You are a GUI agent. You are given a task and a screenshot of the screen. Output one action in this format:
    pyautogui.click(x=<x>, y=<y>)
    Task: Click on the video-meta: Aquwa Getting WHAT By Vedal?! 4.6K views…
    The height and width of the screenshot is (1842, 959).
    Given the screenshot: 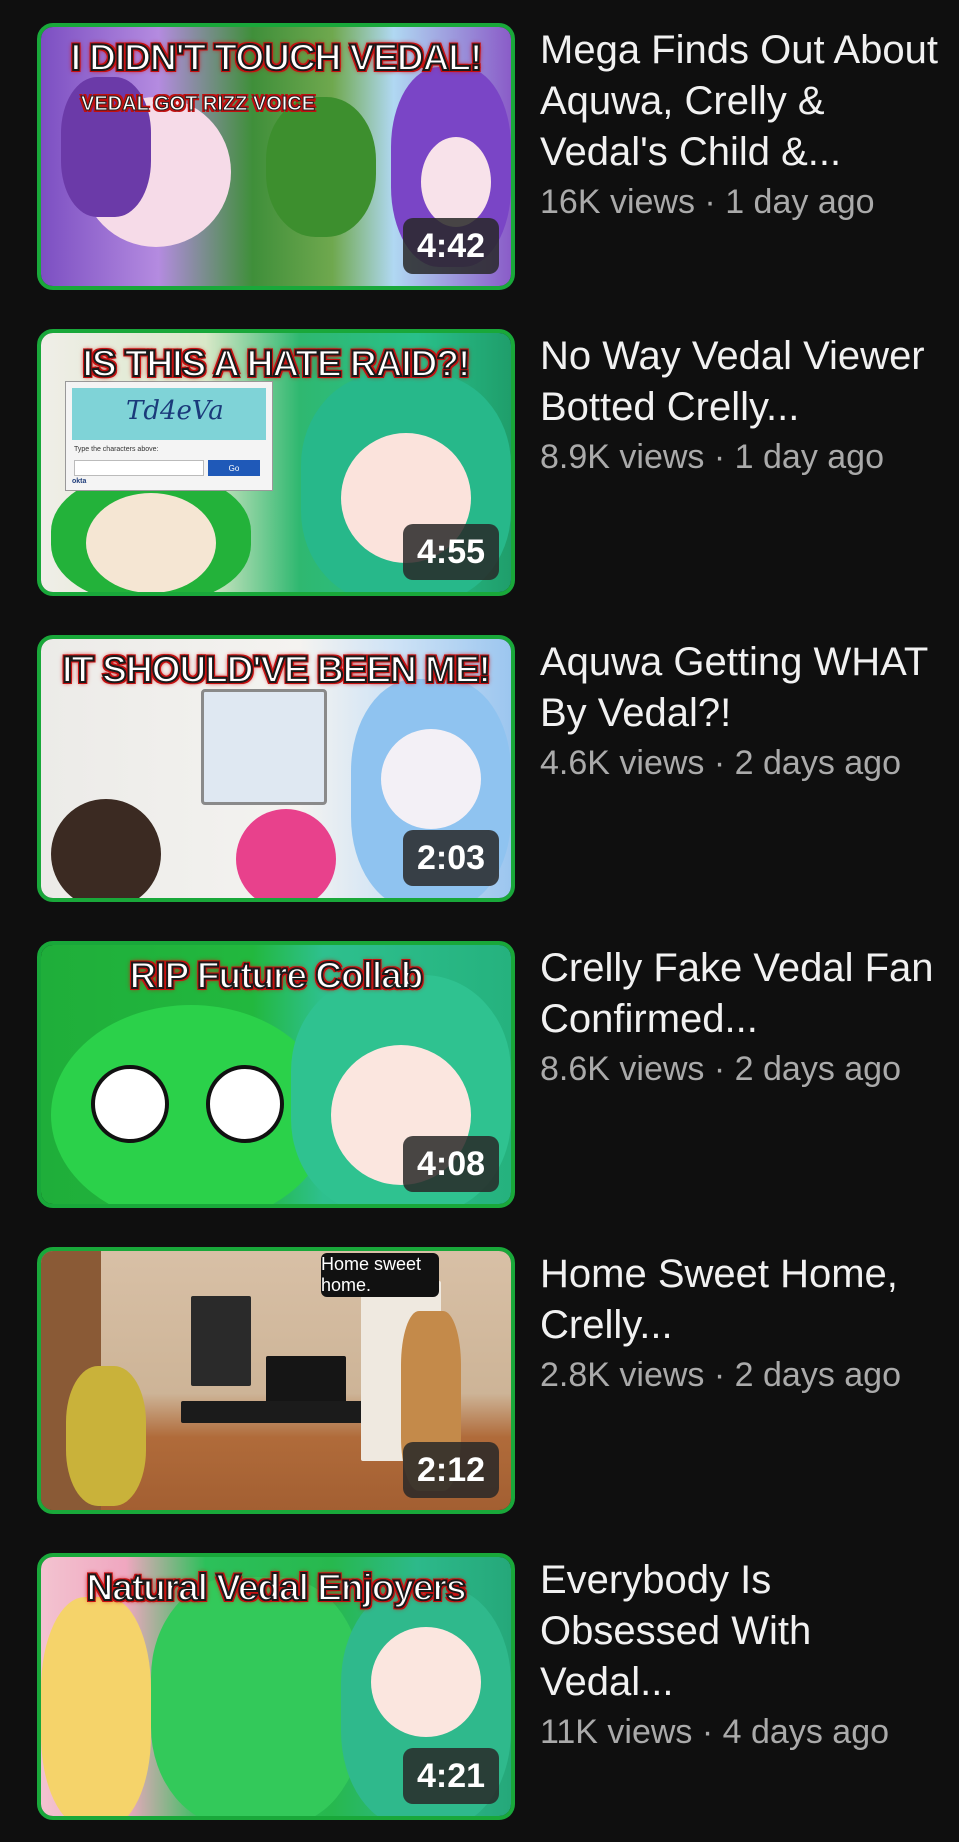 What is the action you would take?
    pyautogui.click(x=740, y=711)
    